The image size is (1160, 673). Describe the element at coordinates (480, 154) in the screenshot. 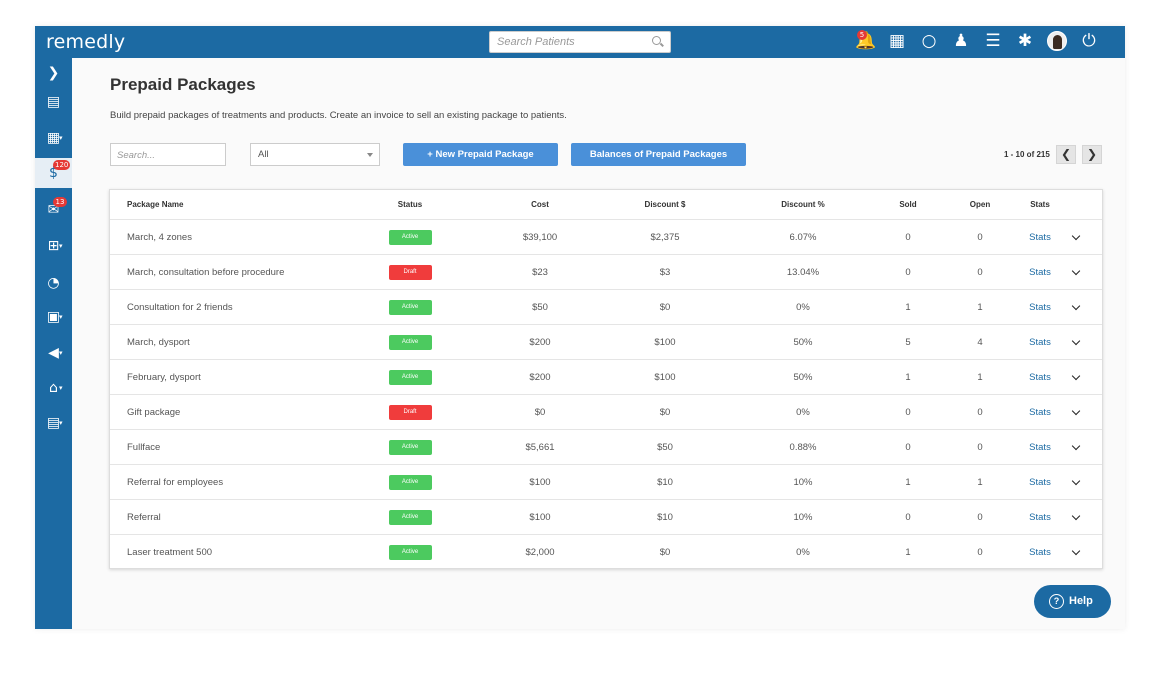

I see `new-prepaid-package-button: + New Prepaid Package` at that location.